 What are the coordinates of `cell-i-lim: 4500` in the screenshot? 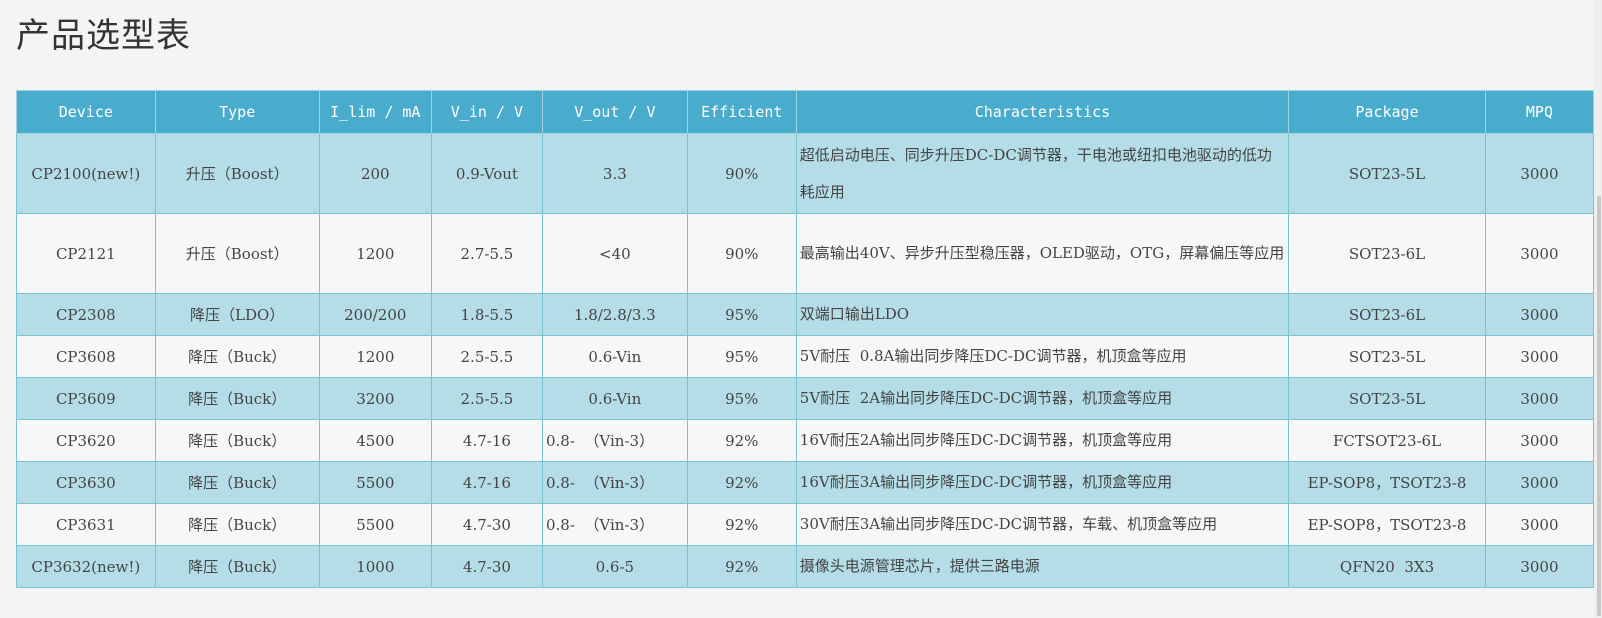 It's located at (375, 440).